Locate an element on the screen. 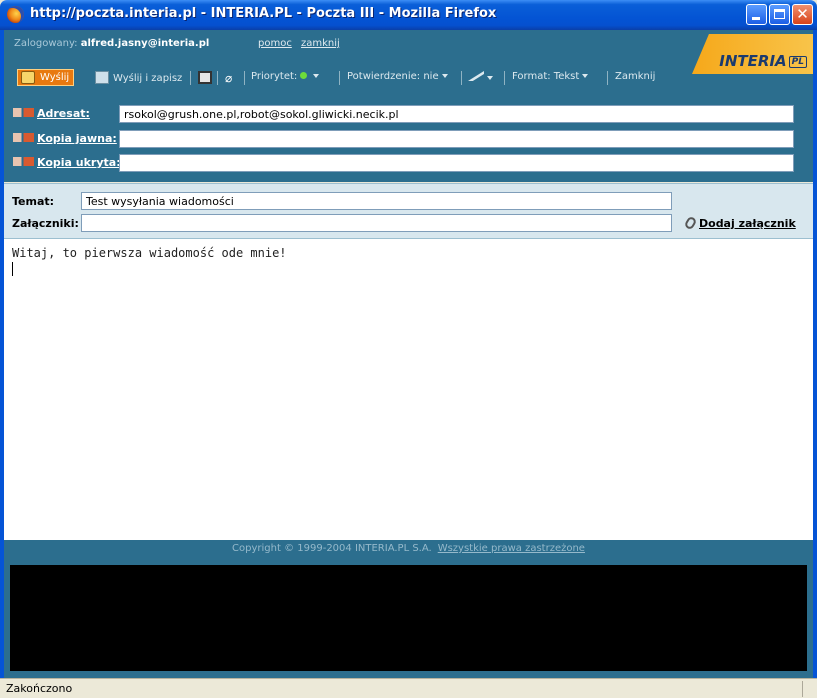 The image size is (817, 698). signature-dropdown is located at coordinates (480, 77).